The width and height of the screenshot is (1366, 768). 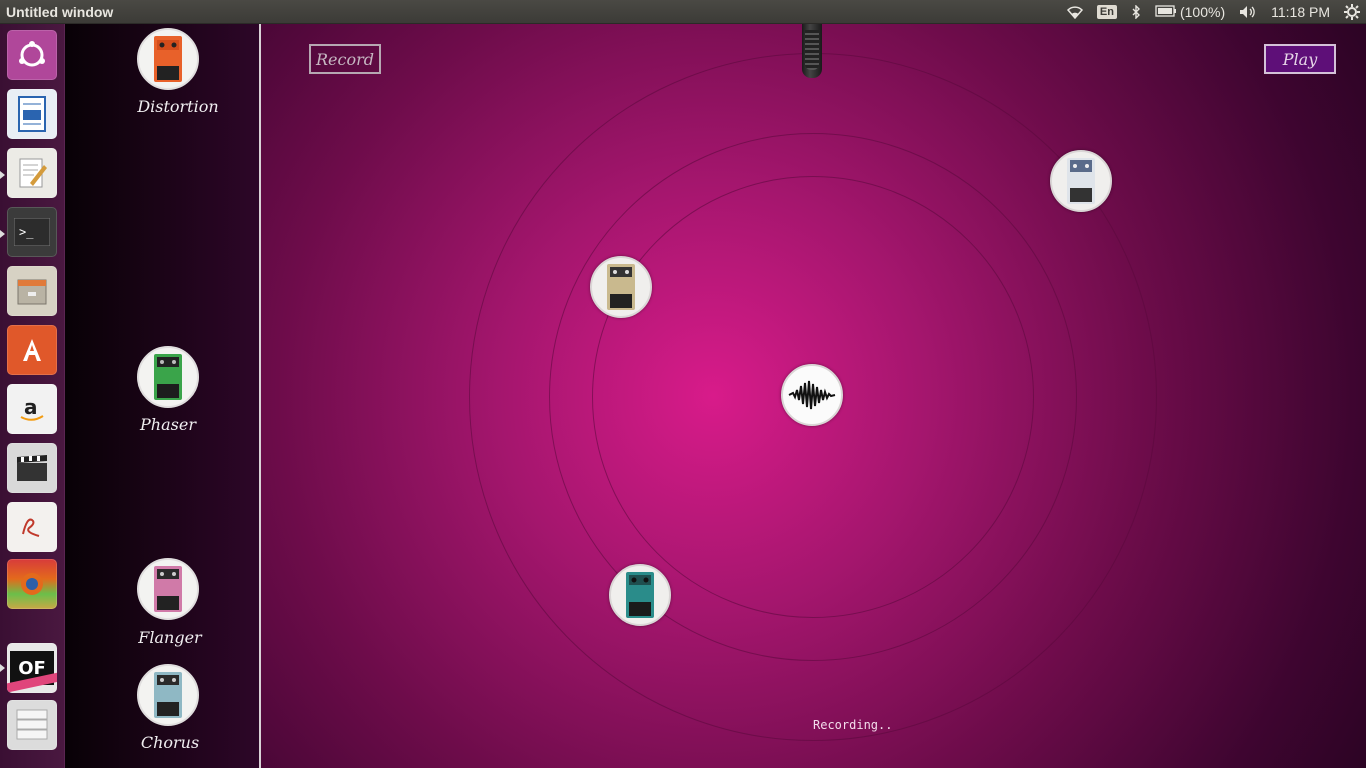 I want to click on workspaces-icon, so click(x=32, y=725).